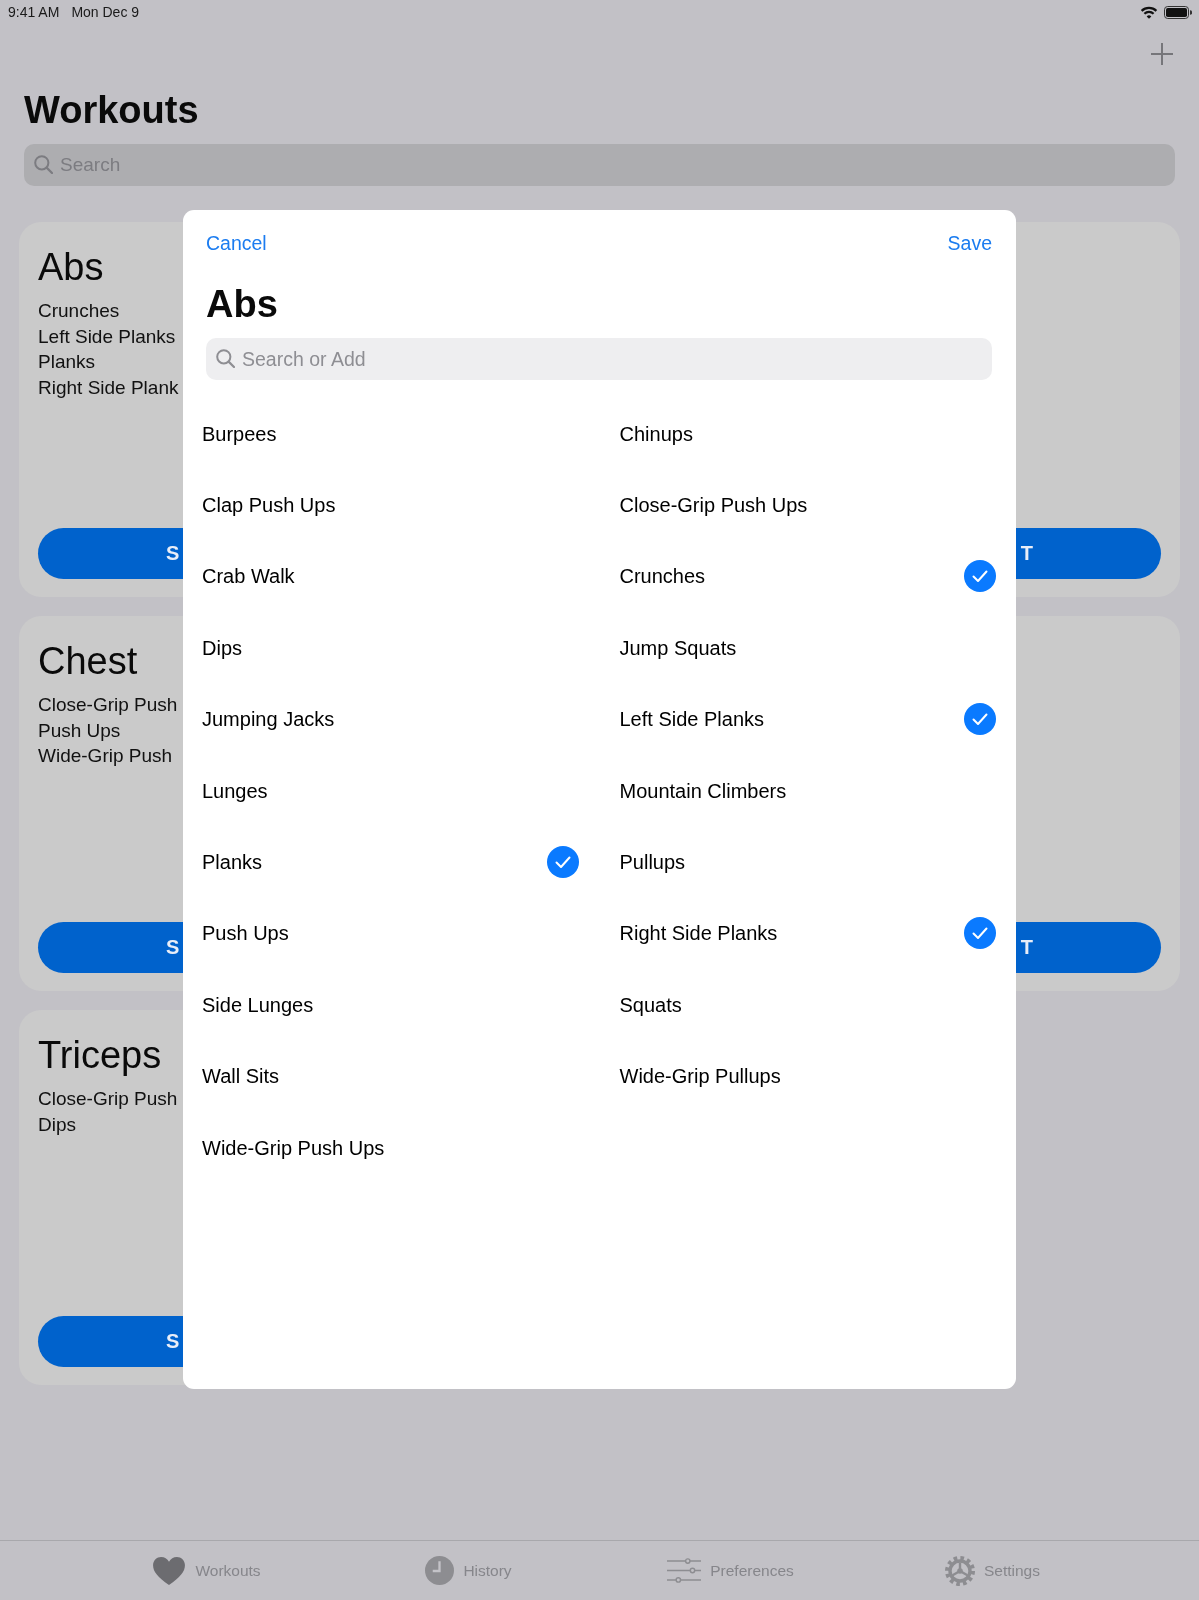 The image size is (1199, 1600). I want to click on exercise-name: Crunches, so click(79, 311).